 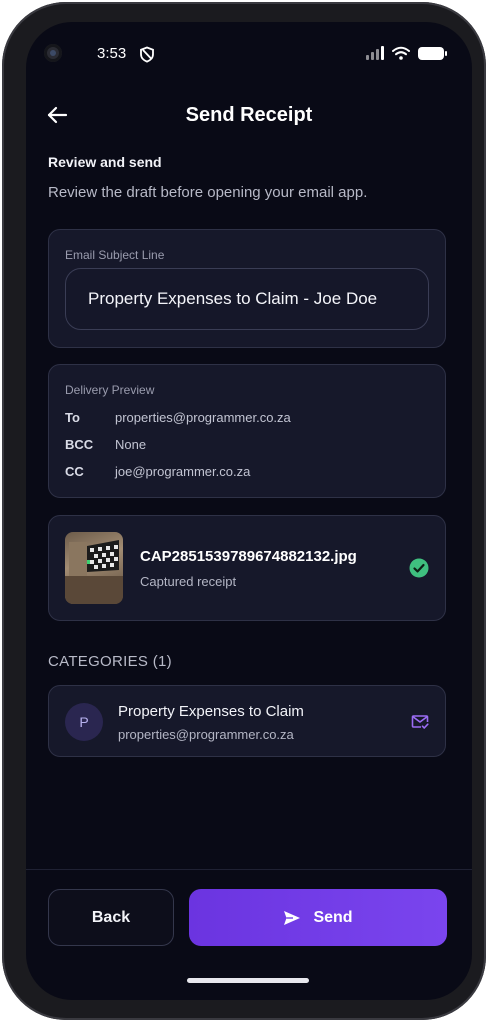 What do you see at coordinates (79, 444) in the screenshot?
I see `delivery-bcc-key: BCC` at bounding box center [79, 444].